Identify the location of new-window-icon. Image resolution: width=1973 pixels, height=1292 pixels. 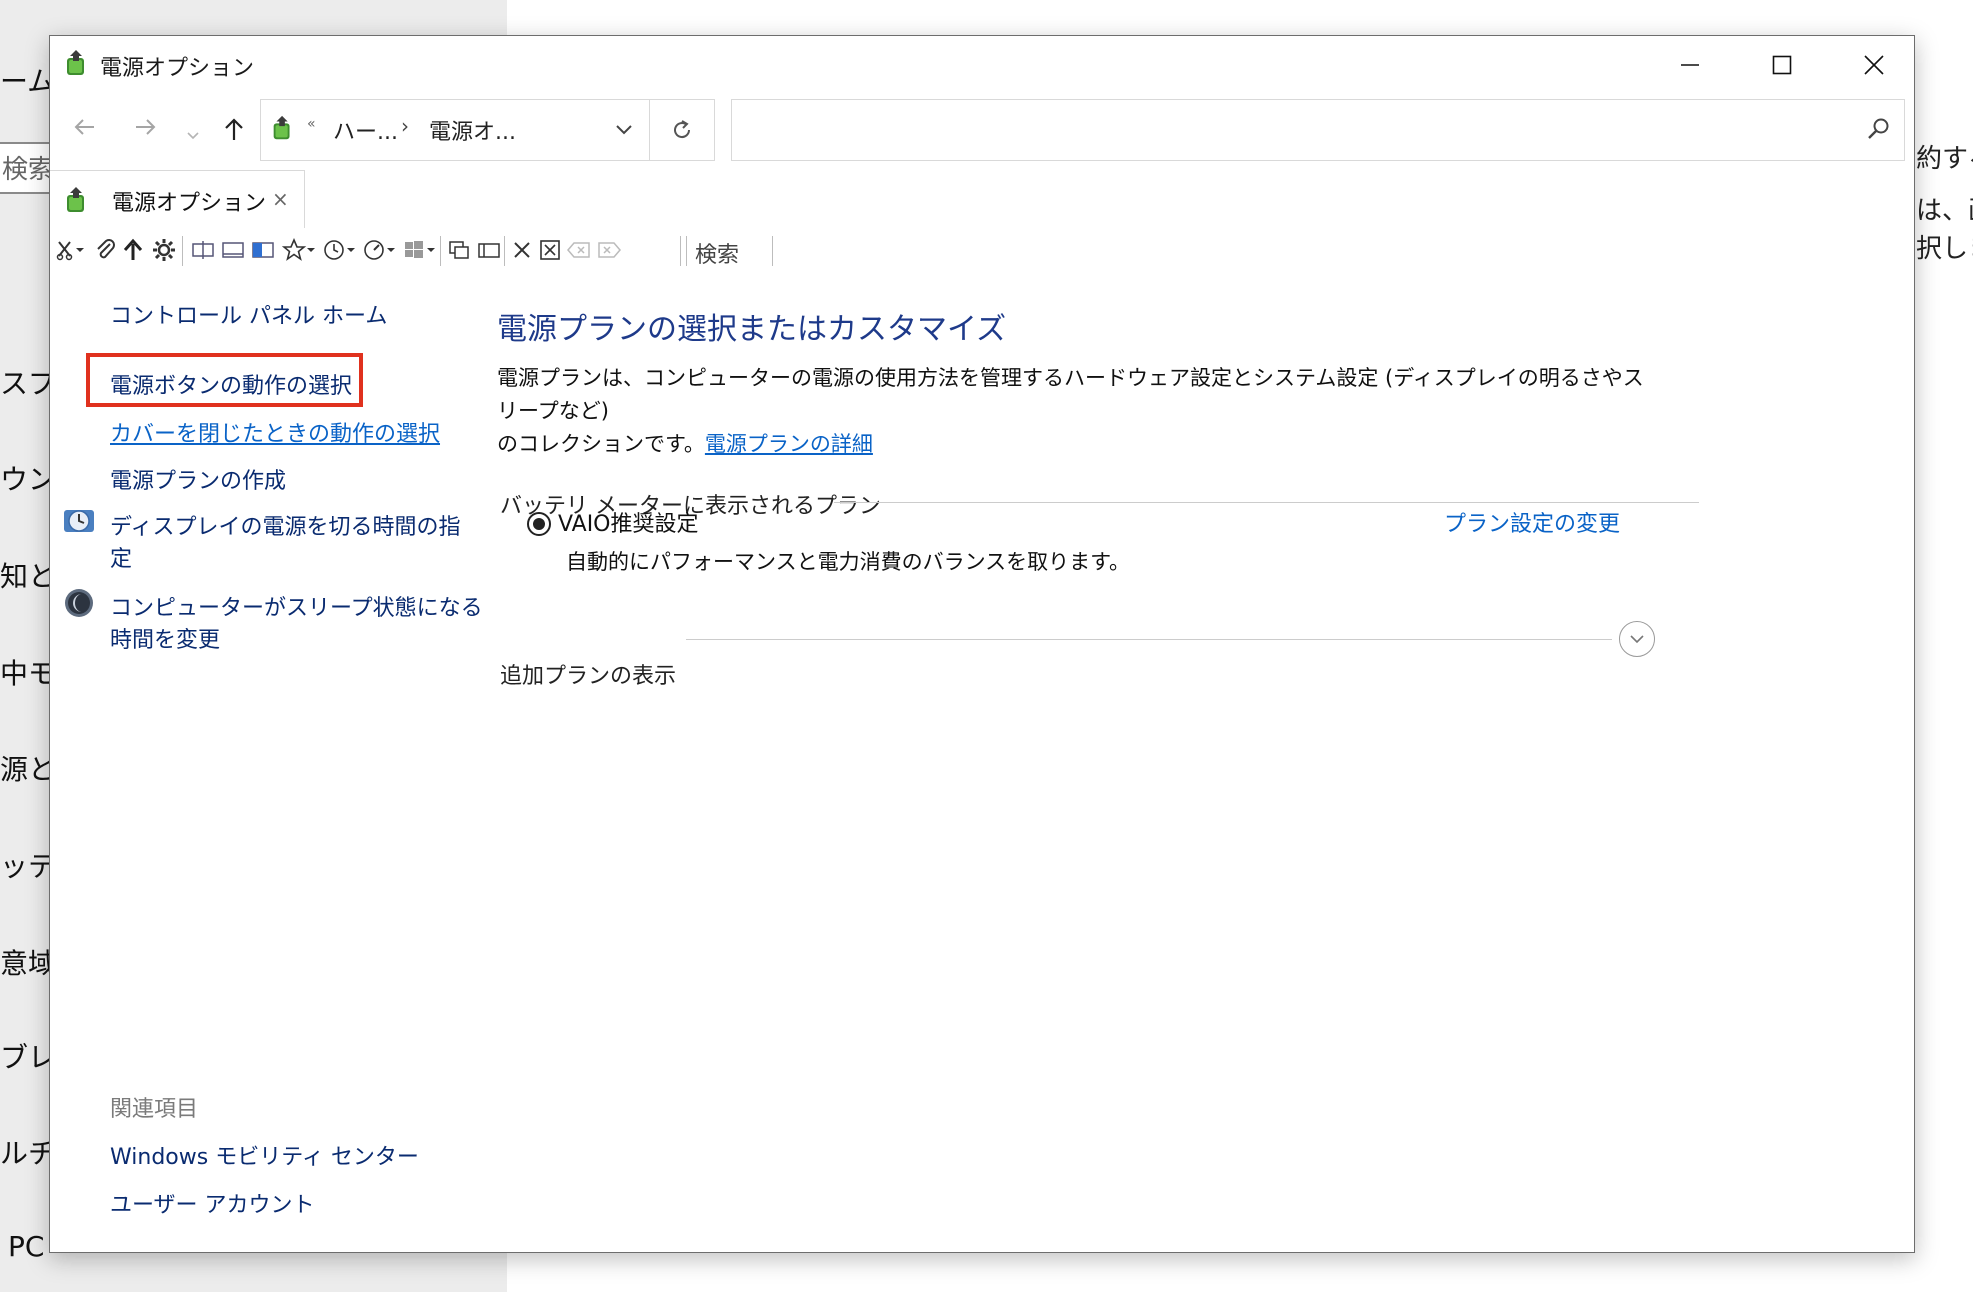
(459, 253).